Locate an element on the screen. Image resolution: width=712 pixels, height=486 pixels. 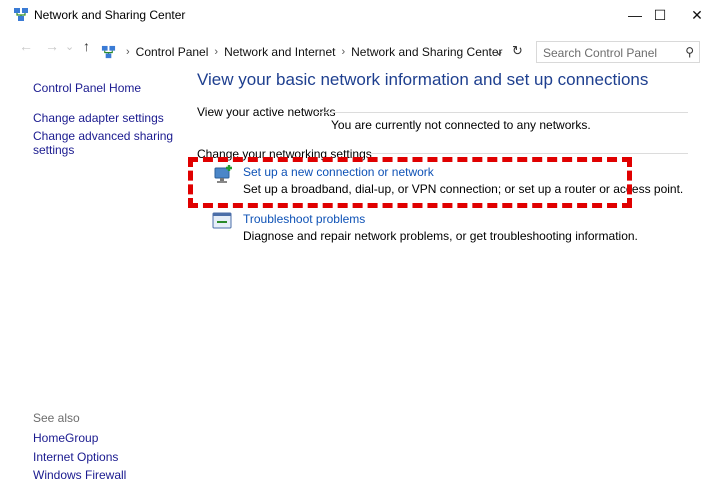
up-button: ↑ is located at coordinates (86, 46).